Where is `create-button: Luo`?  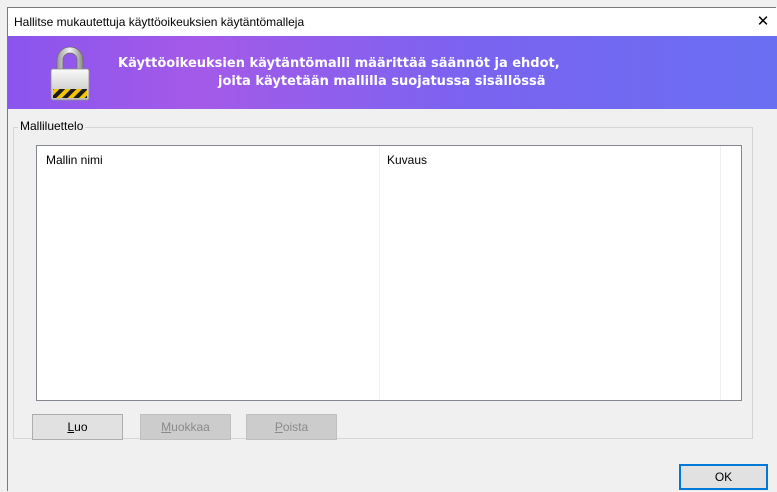 create-button: Luo is located at coordinates (77, 427).